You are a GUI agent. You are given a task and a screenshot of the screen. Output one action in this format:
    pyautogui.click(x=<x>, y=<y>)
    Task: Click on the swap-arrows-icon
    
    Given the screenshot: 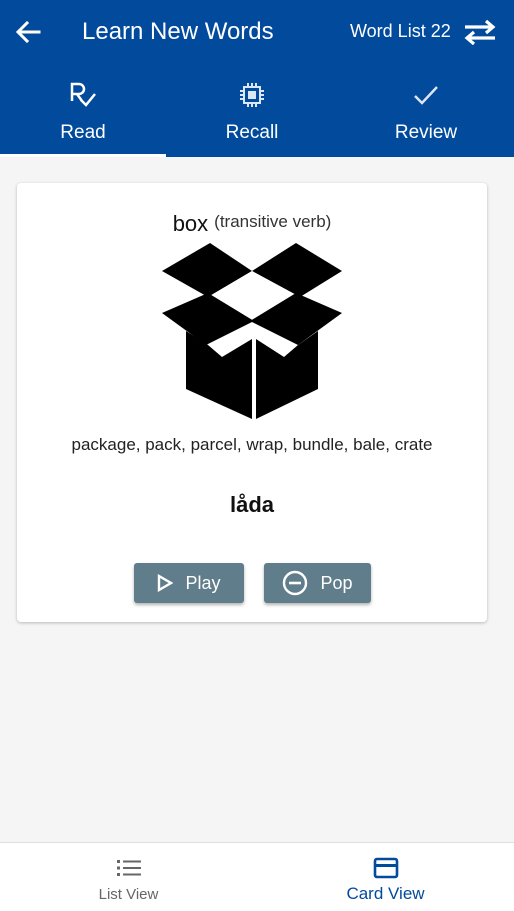 What is the action you would take?
    pyautogui.click(x=480, y=32)
    